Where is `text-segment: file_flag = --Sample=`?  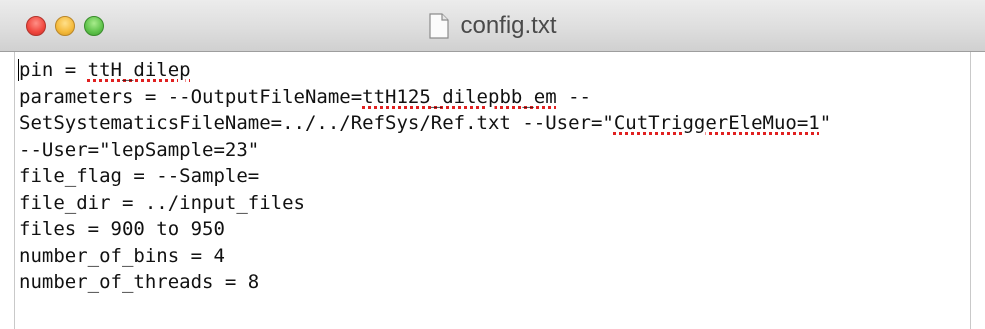
text-segment: file_flag = --Sample= is located at coordinates (139, 176).